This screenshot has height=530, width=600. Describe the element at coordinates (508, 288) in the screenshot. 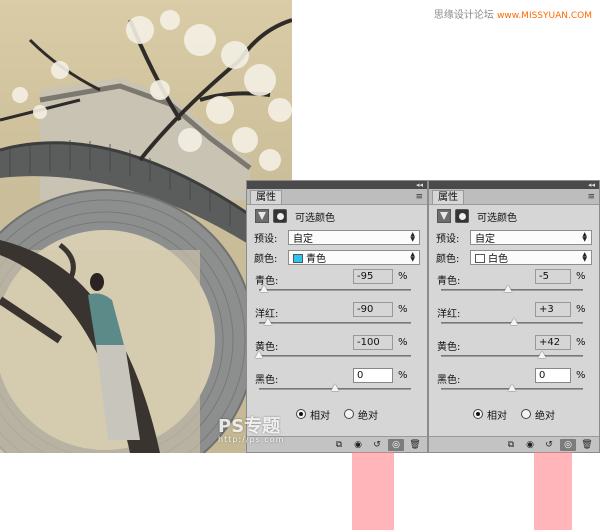

I see `slider-thumb-cyan` at that location.